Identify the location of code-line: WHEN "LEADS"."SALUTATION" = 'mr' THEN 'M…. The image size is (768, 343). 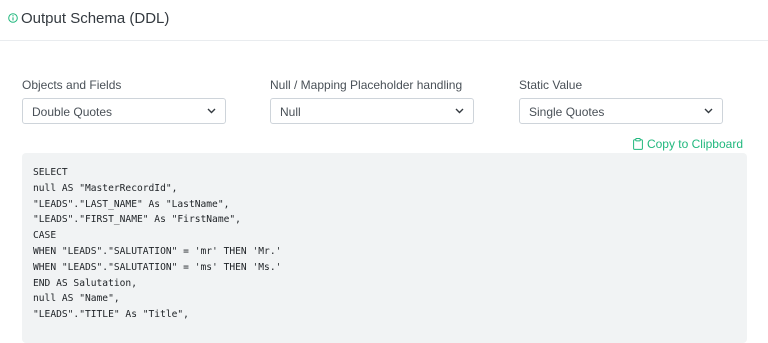
(157, 251).